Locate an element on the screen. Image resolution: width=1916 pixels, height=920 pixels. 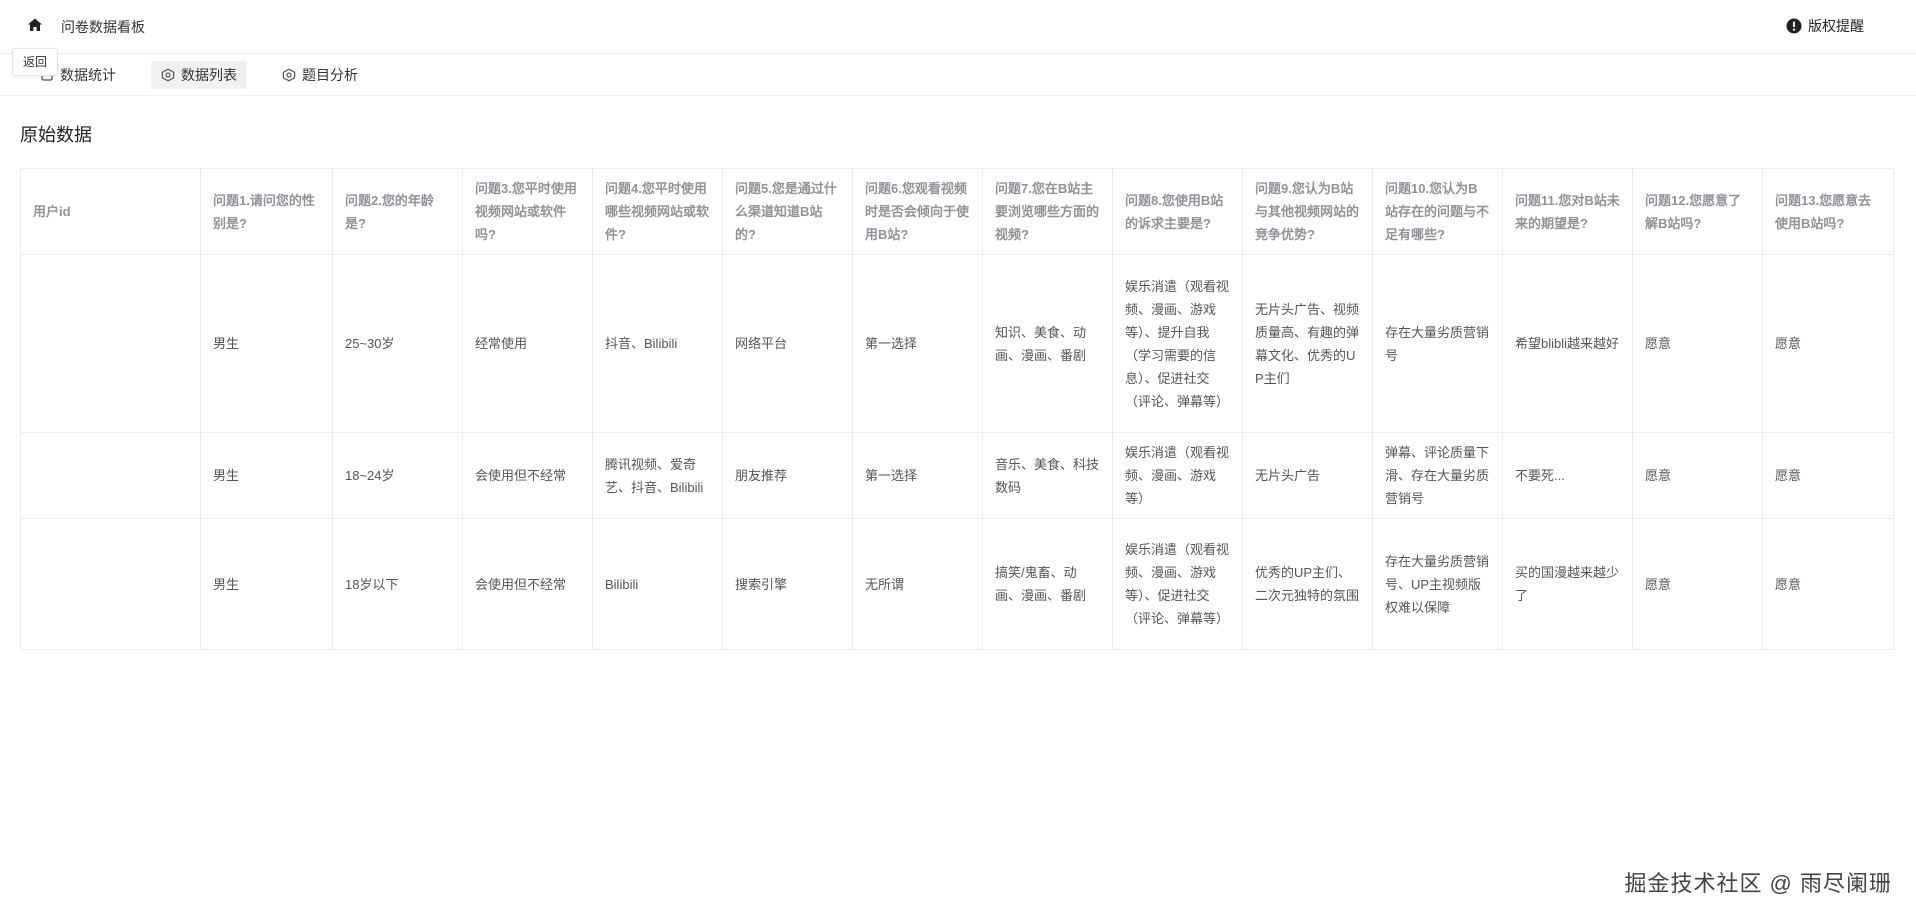
table-cell: 网络平台 is located at coordinates (787, 343).